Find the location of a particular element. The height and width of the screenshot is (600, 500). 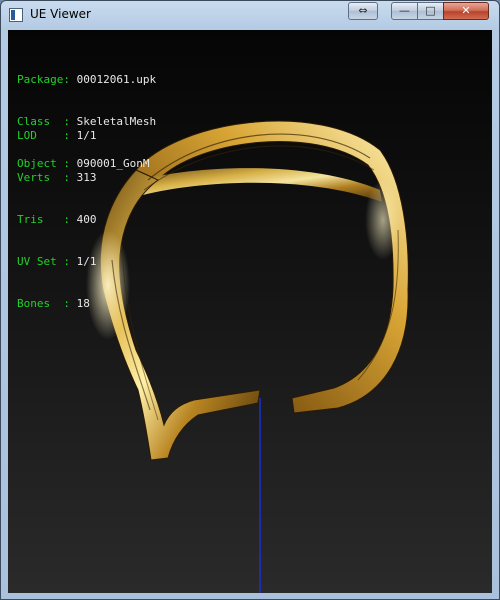

window-title: UE Viewer is located at coordinates (60, 14).